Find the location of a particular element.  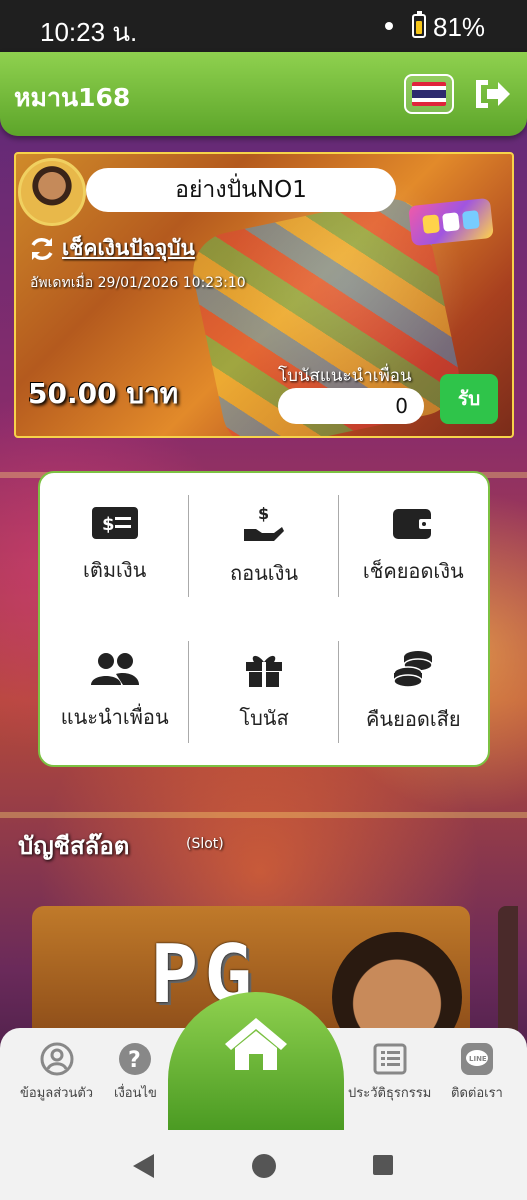

line-icon: LINE is located at coordinates (476, 1059).